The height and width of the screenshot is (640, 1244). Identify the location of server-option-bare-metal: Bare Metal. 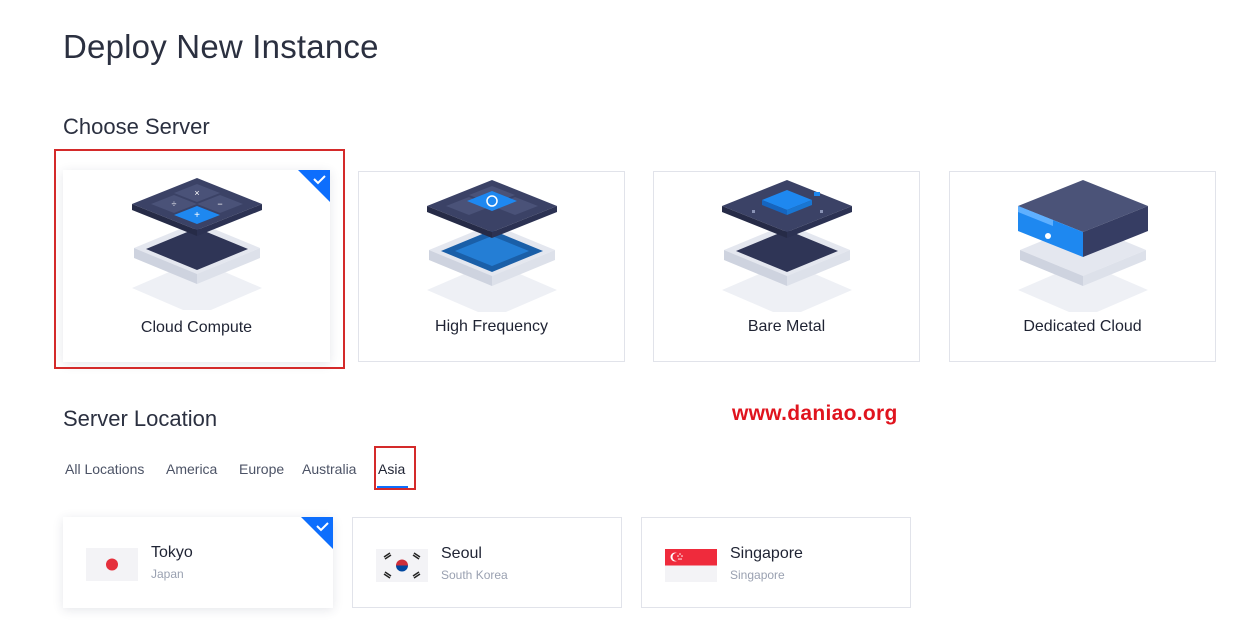
(786, 266).